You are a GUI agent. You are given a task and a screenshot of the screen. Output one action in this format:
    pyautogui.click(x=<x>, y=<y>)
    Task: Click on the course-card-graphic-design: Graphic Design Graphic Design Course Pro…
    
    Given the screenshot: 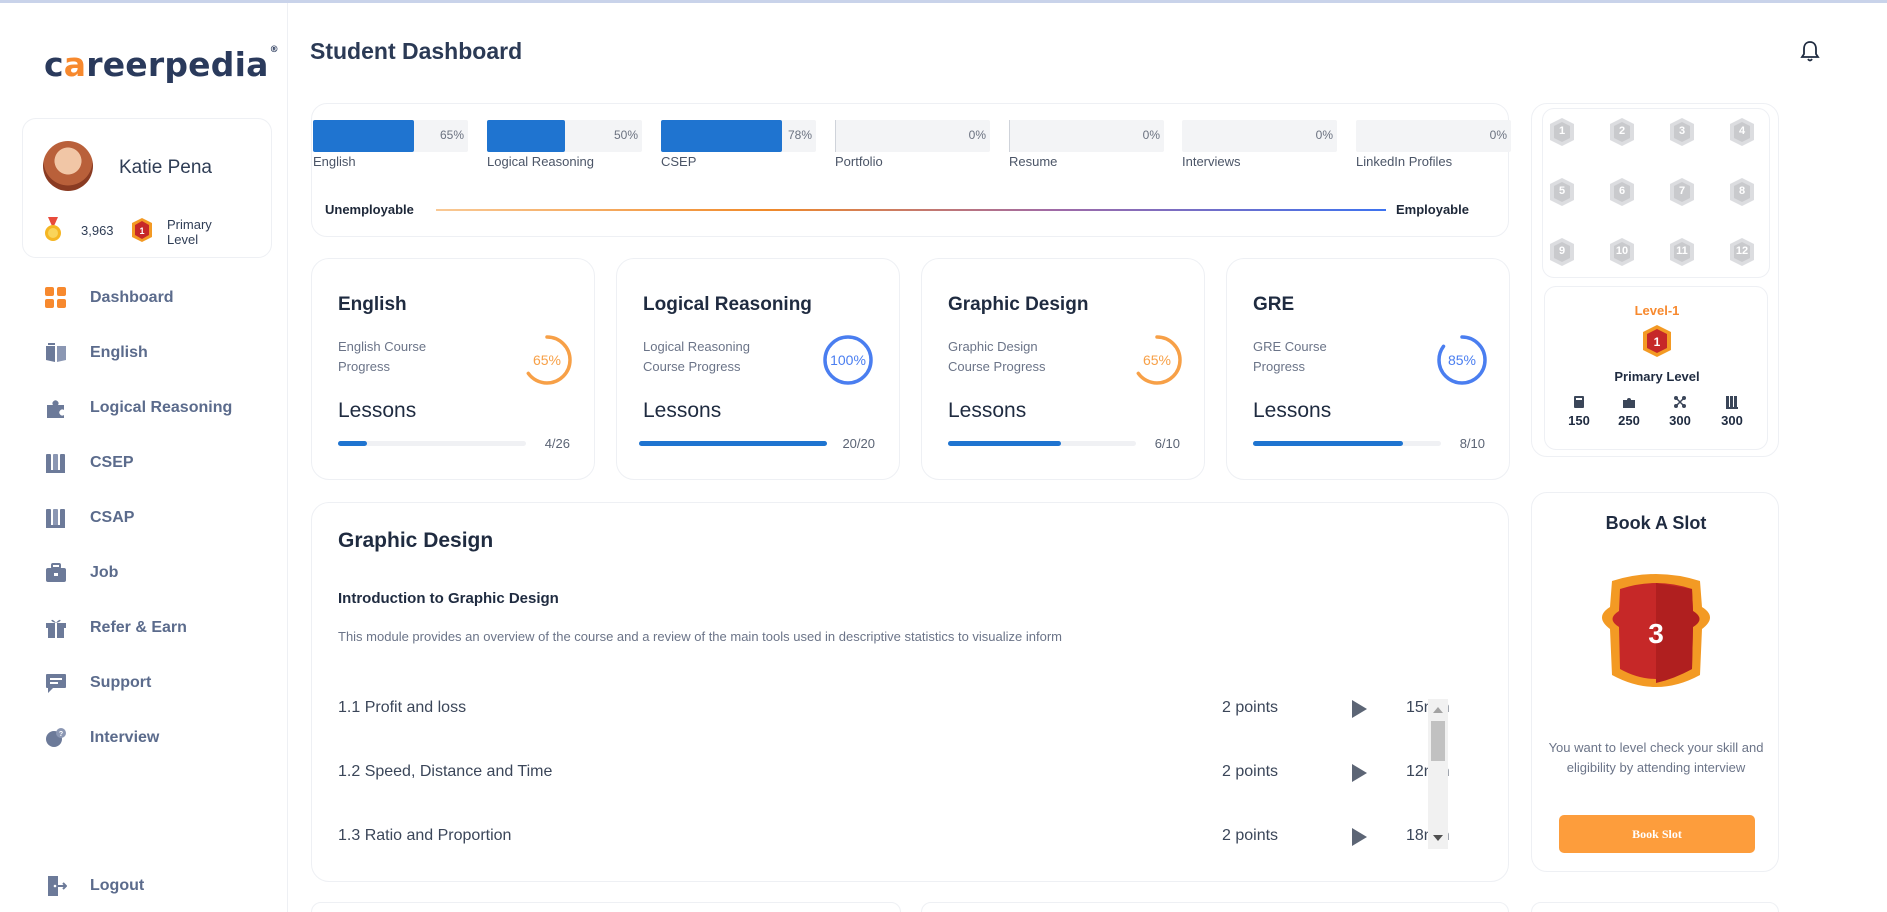 What is the action you would take?
    pyautogui.click(x=1063, y=369)
    